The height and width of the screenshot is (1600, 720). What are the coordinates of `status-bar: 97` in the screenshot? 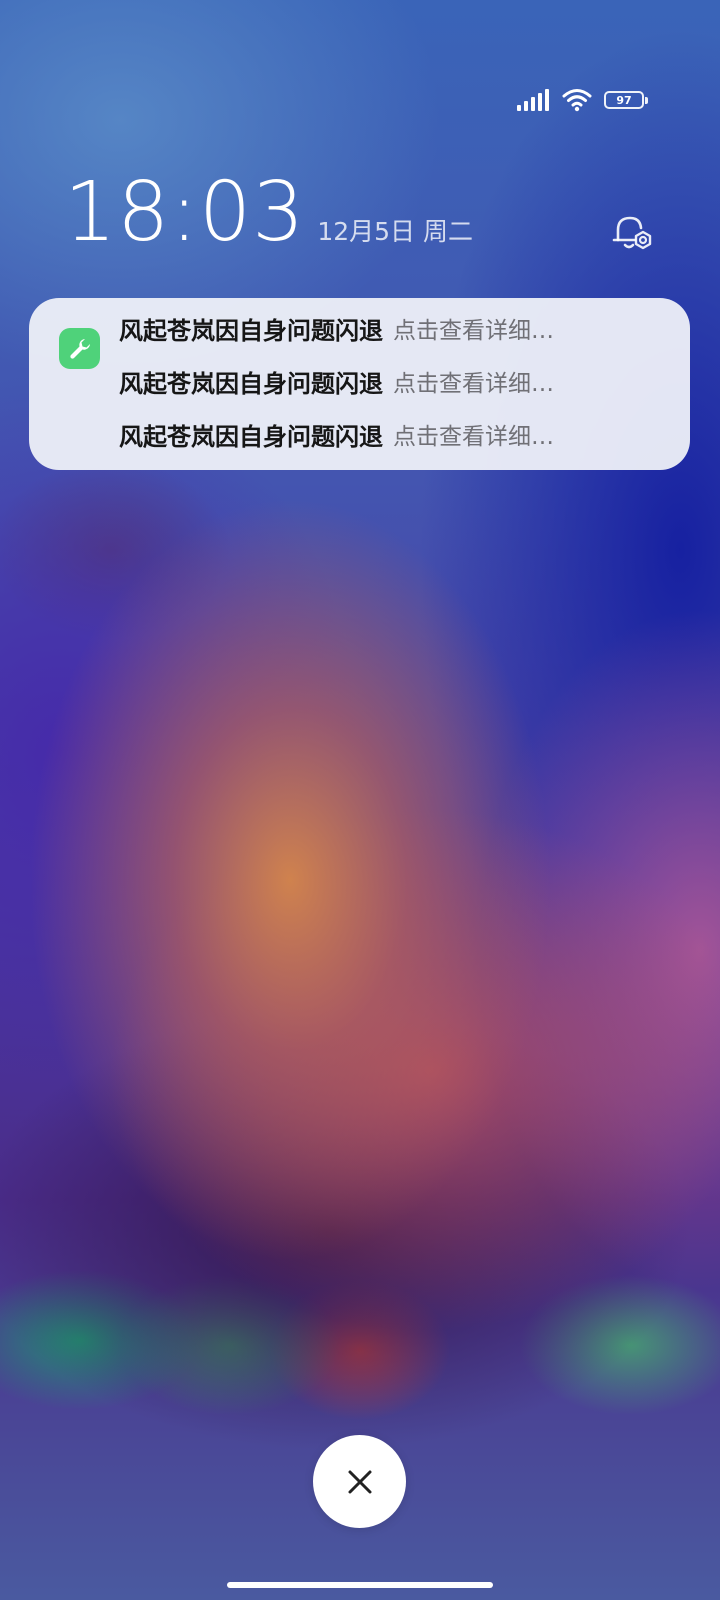 It's located at (582, 100).